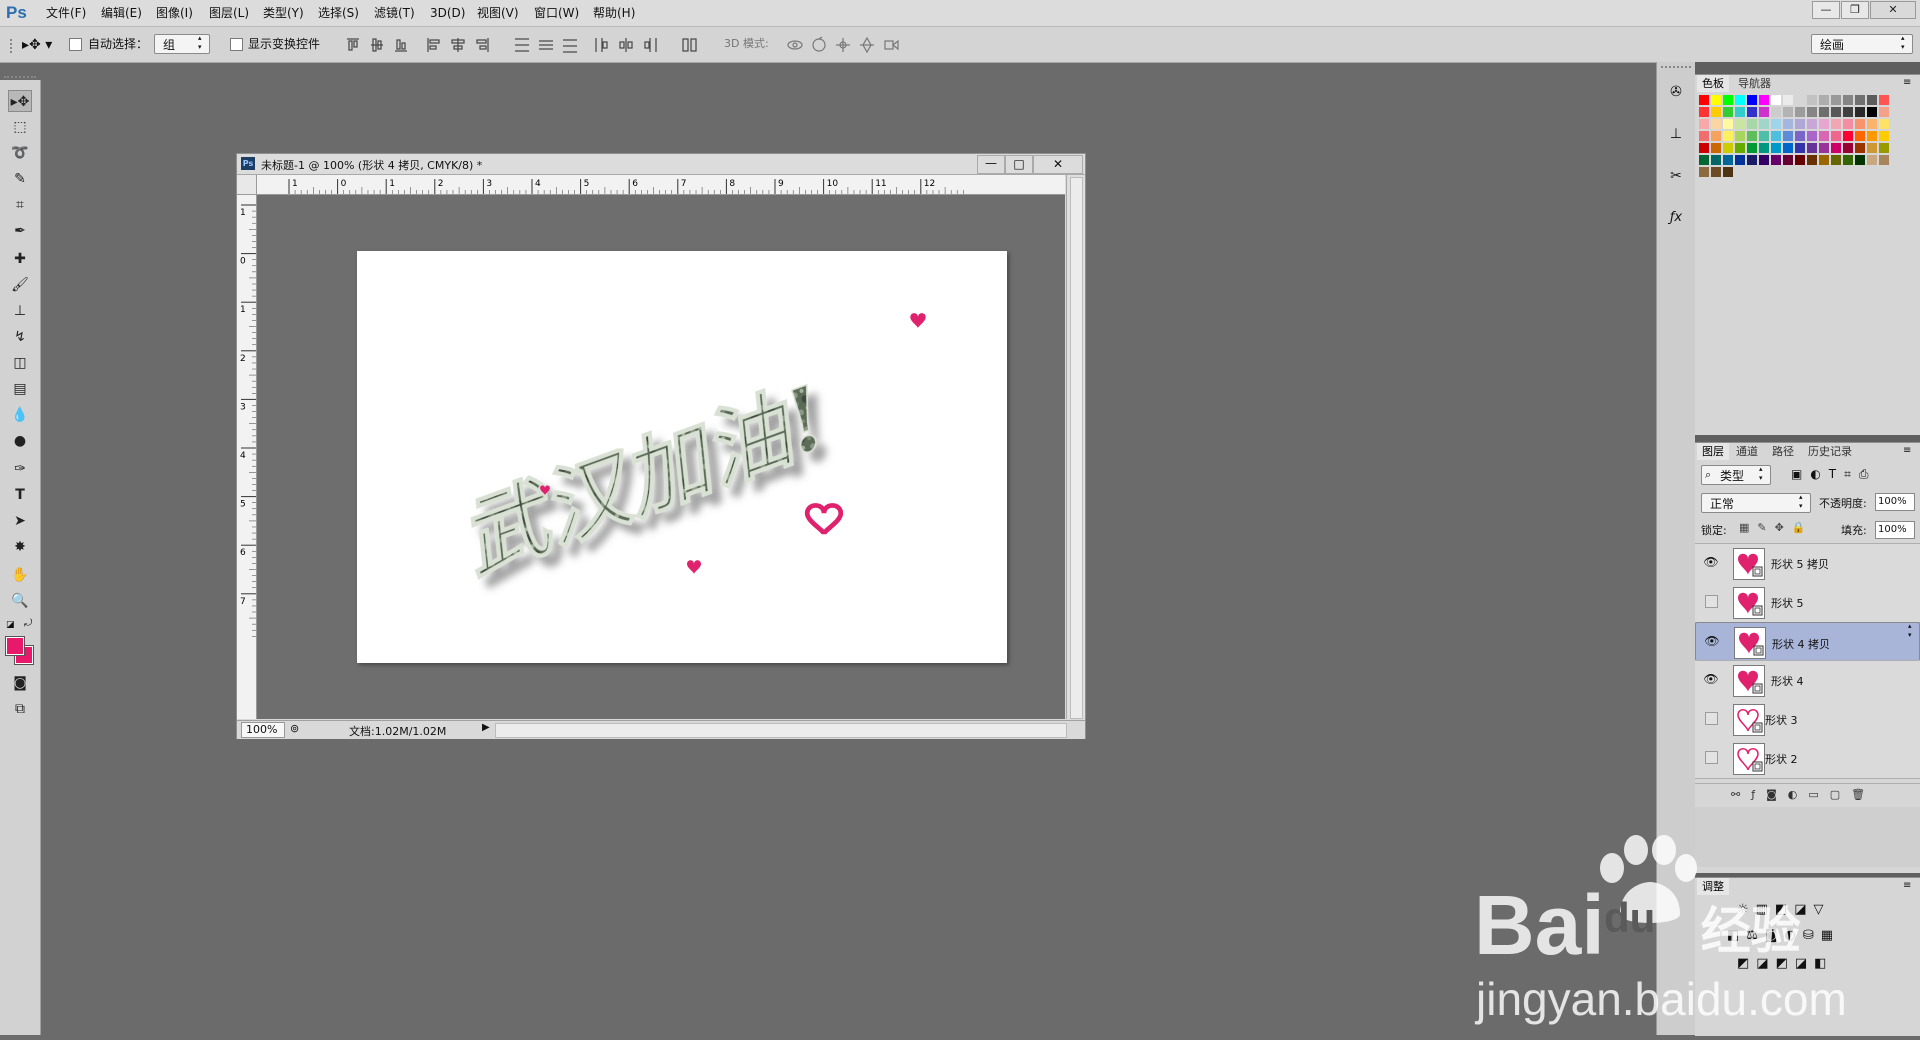 The image size is (1920, 1040). I want to click on fill-field: 100%, so click(1895, 530).